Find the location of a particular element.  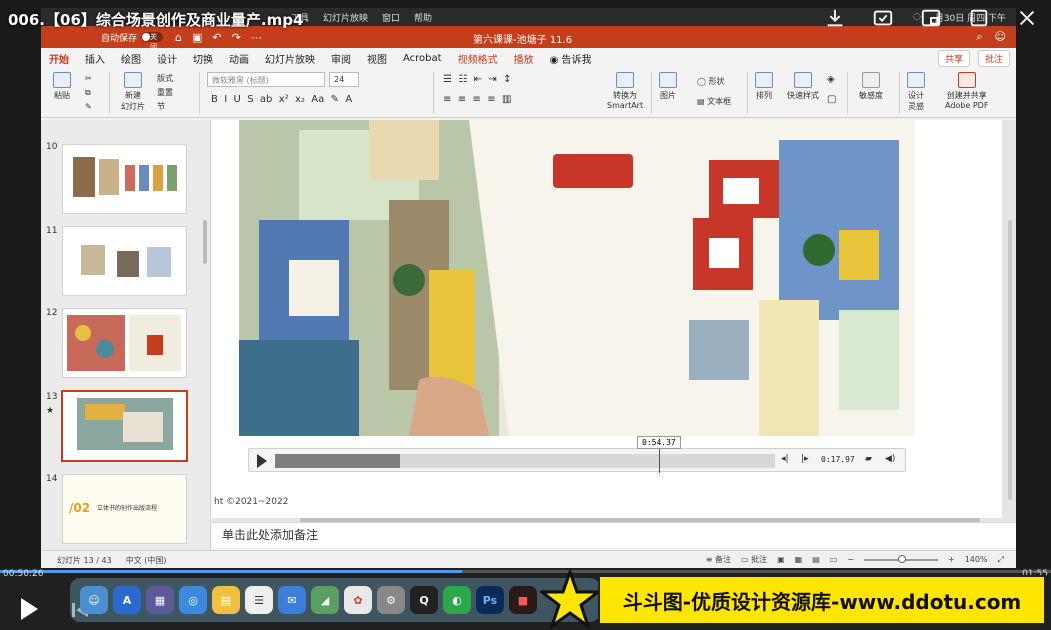

tab-design: 设计 is located at coordinates (167, 58).